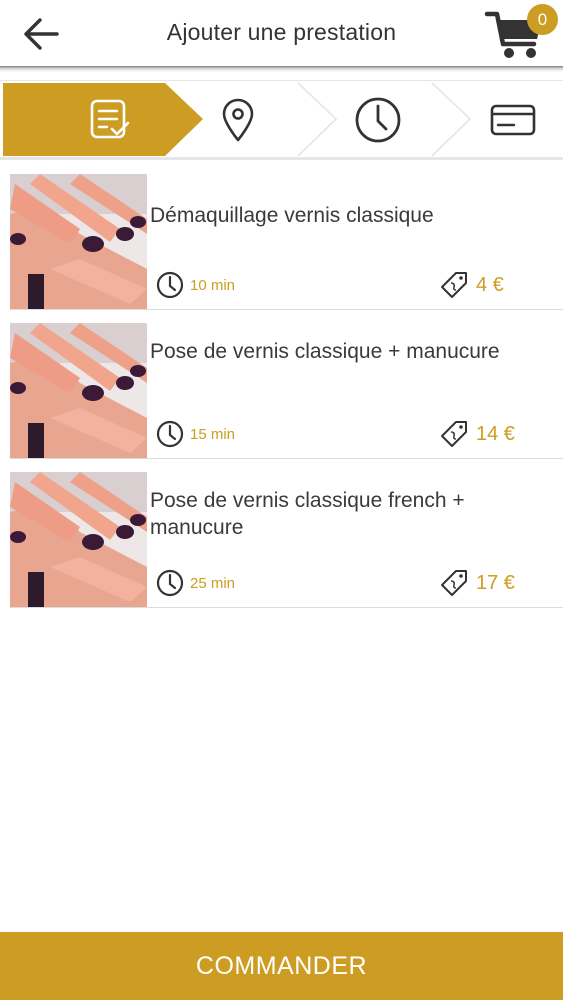 The width and height of the screenshot is (563, 1000). I want to click on cart-count-badge: 0, so click(542, 19).